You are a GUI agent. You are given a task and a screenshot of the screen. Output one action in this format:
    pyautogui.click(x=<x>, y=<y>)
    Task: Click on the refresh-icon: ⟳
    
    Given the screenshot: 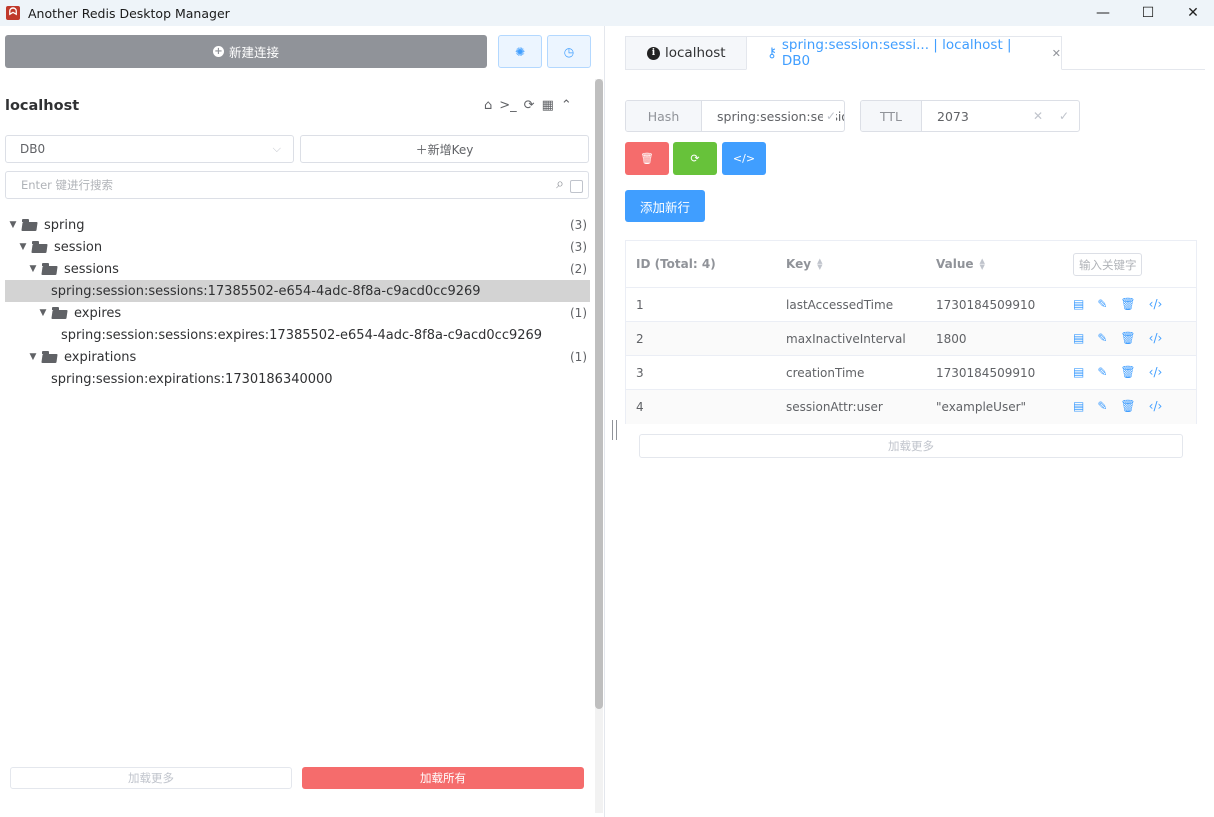 What is the action you would take?
    pyautogui.click(x=529, y=105)
    